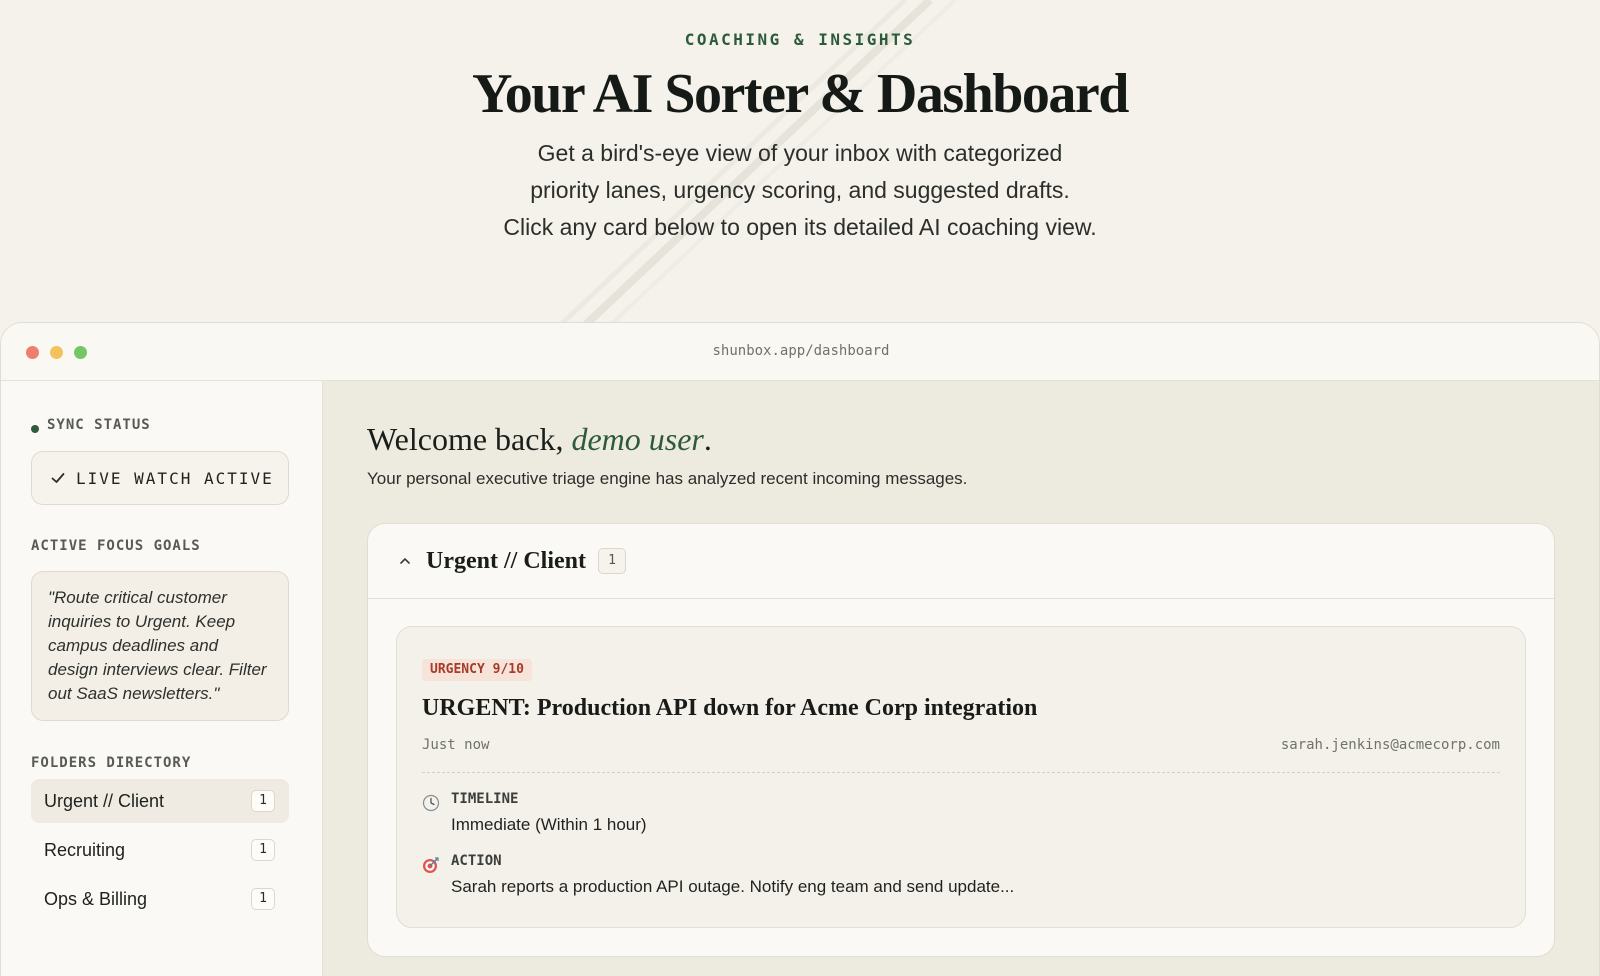 The image size is (1600, 976). I want to click on timeline-value: Immediate (Within 1 hour), so click(549, 824).